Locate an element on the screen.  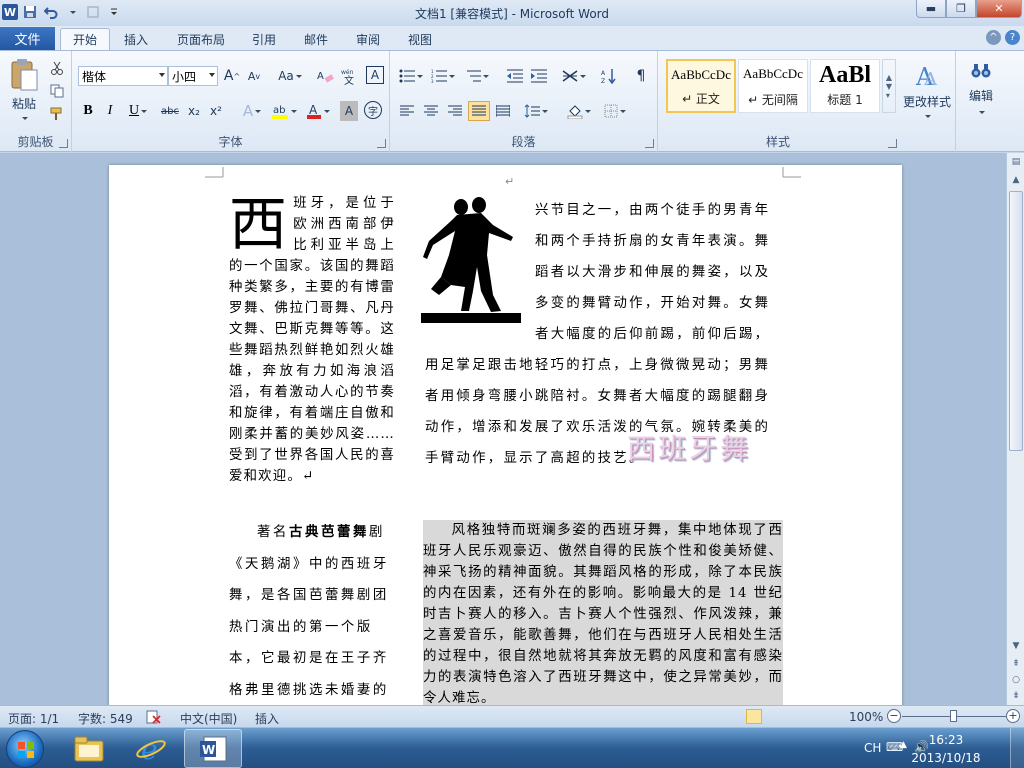
ruler-toggle-icon: ▤ is located at coordinates (1016, 162).